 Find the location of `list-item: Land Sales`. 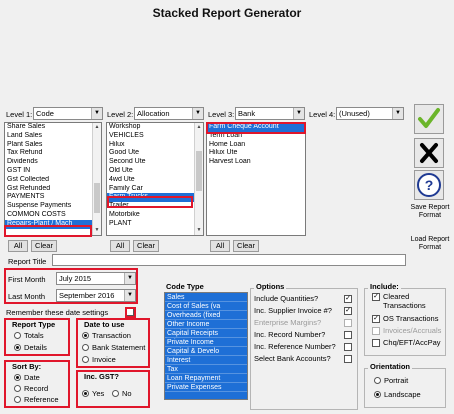

list-item: Land Sales is located at coordinates (53, 136).